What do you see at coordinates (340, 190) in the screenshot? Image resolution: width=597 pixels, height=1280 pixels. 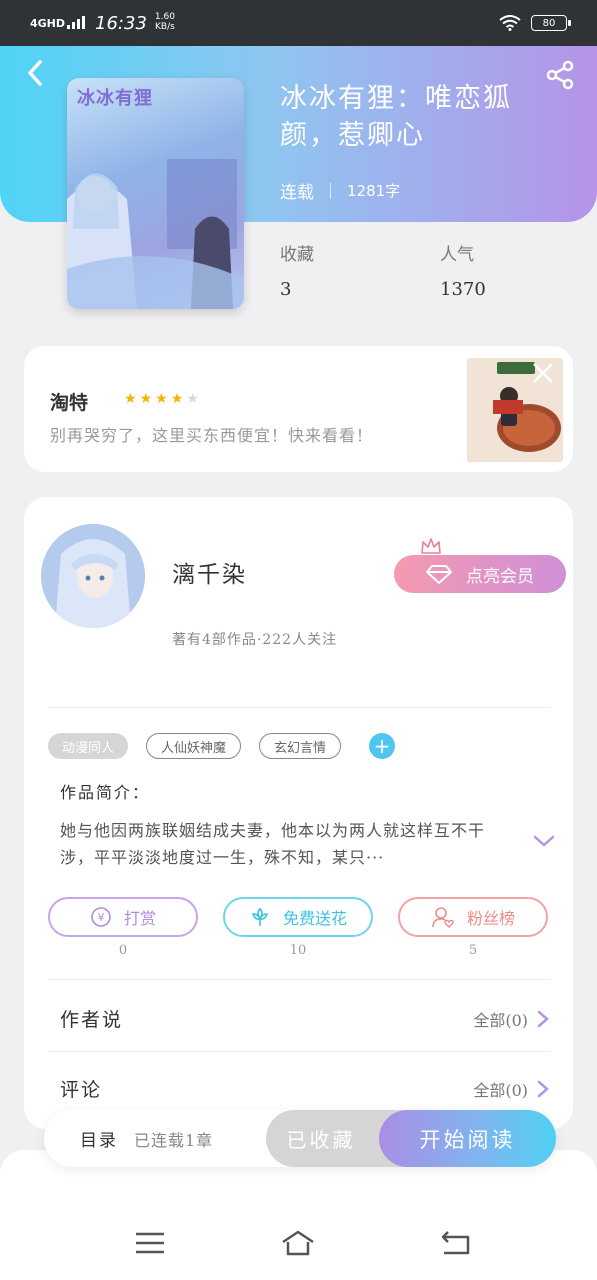 I see `book-meta: 连载 1281字` at bounding box center [340, 190].